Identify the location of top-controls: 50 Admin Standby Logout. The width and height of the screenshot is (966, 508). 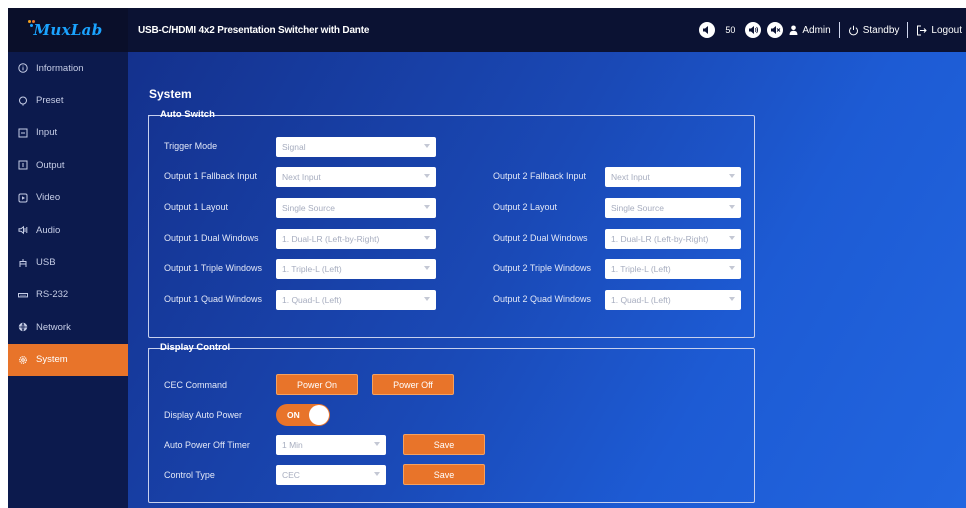
(832, 30).